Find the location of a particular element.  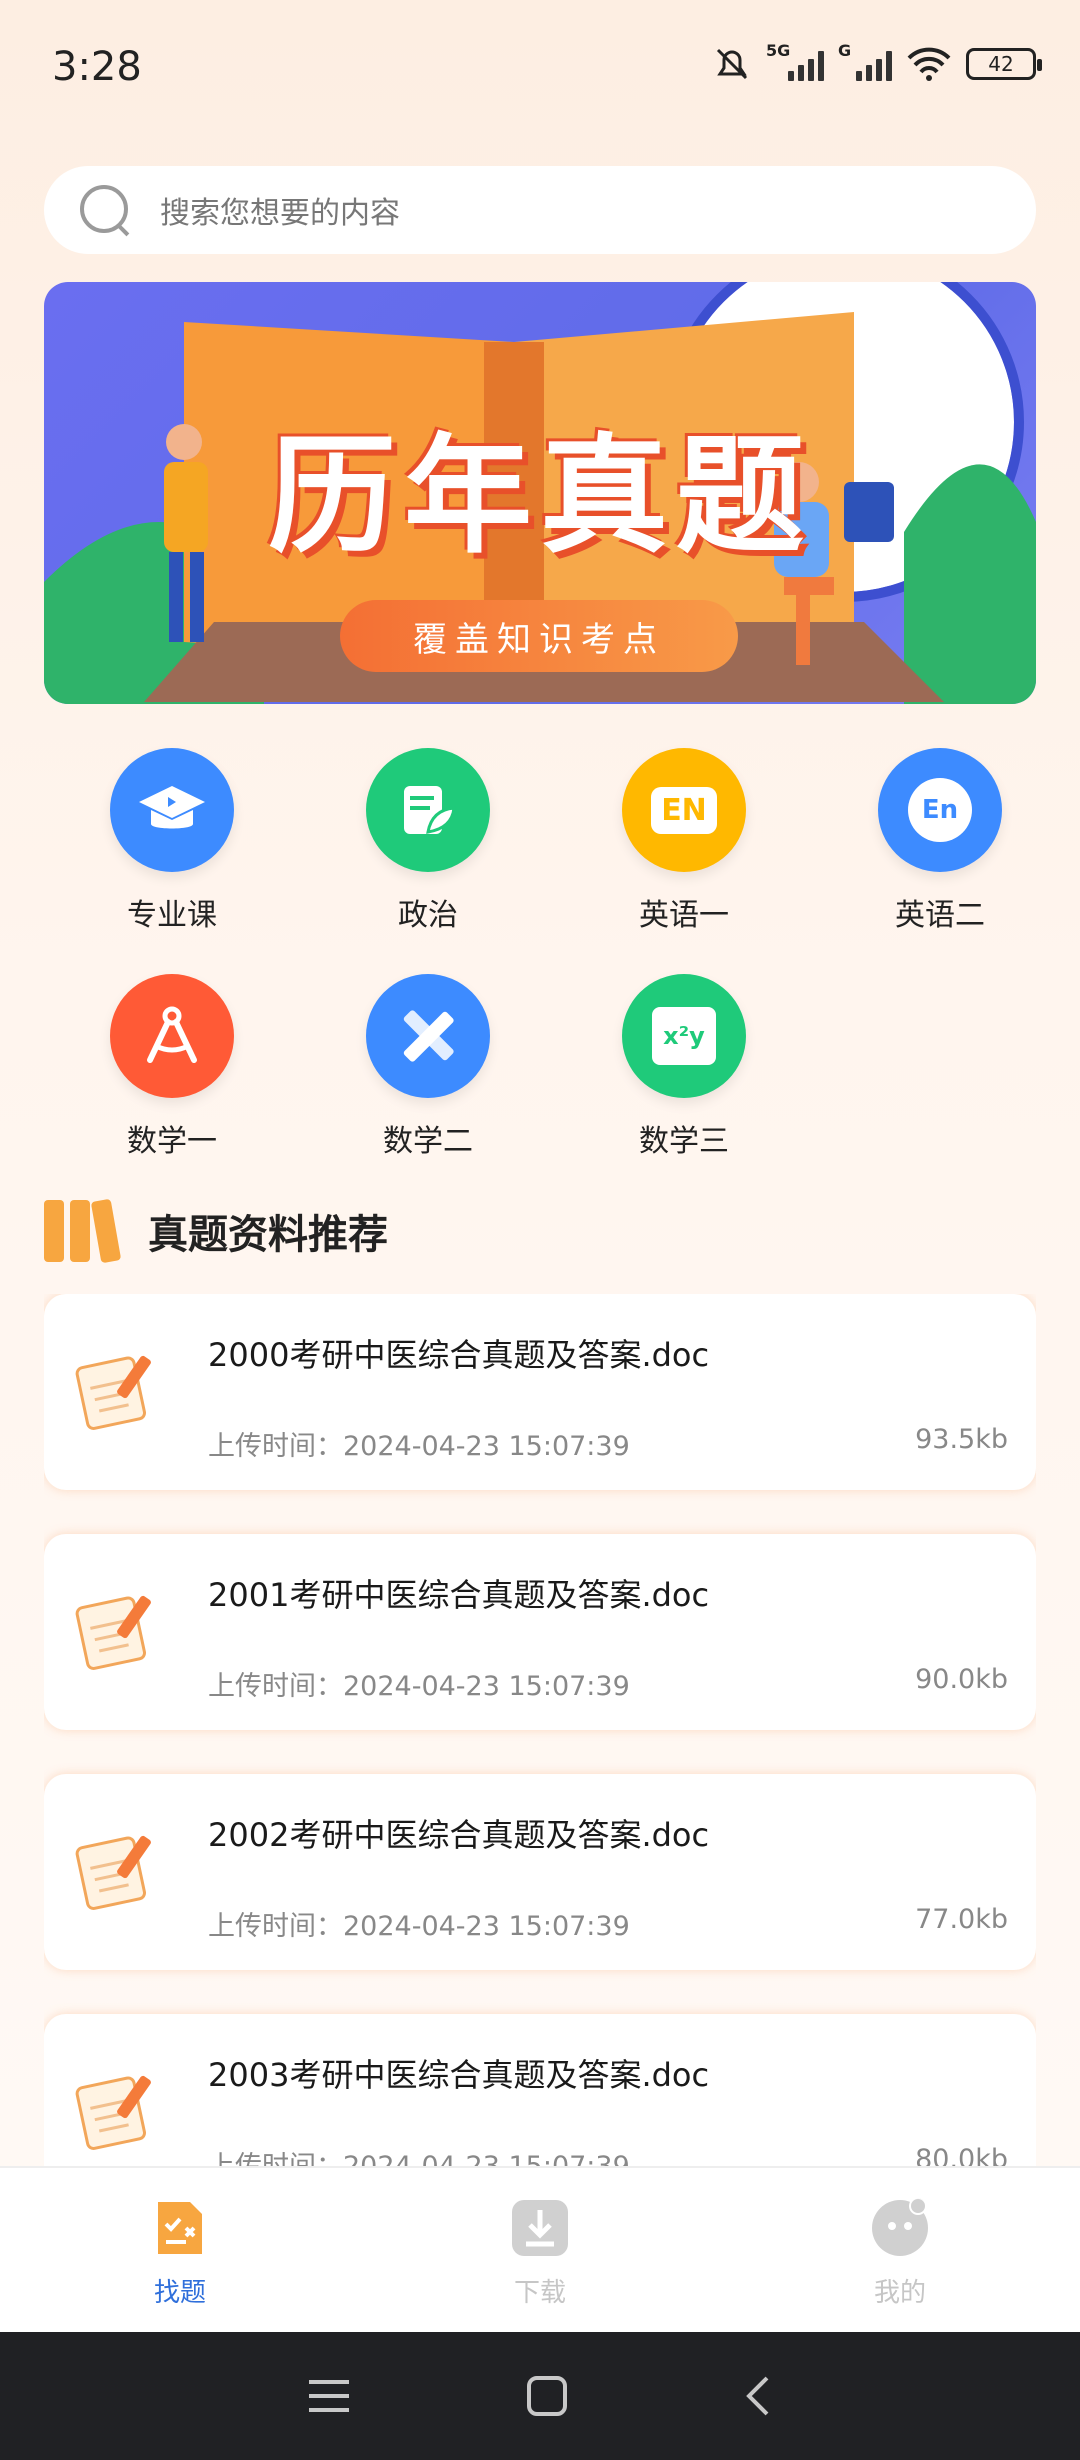

category-zhengzhi: 政治 is located at coordinates (428, 841).